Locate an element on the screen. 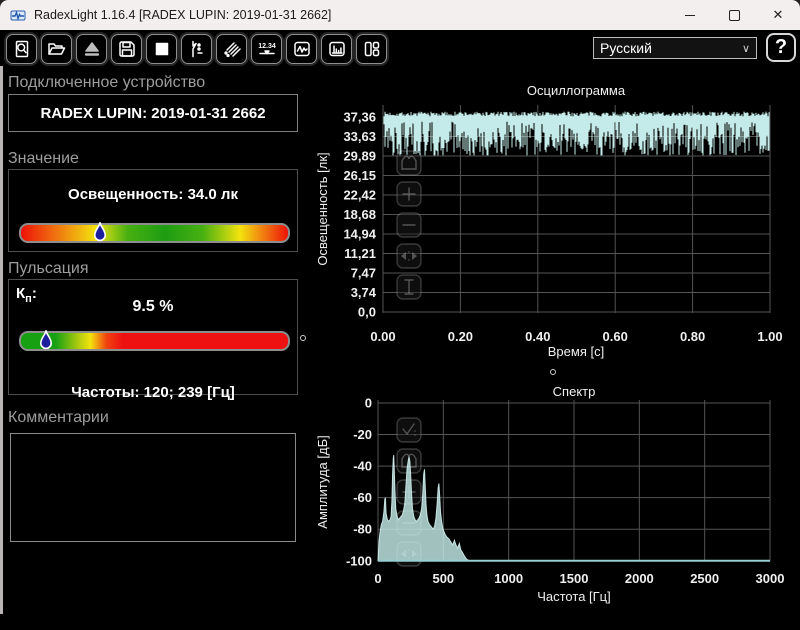 The image size is (800, 630). device-name: RADEX LUPIN: 2019-01-31 2662 is located at coordinates (153, 113).